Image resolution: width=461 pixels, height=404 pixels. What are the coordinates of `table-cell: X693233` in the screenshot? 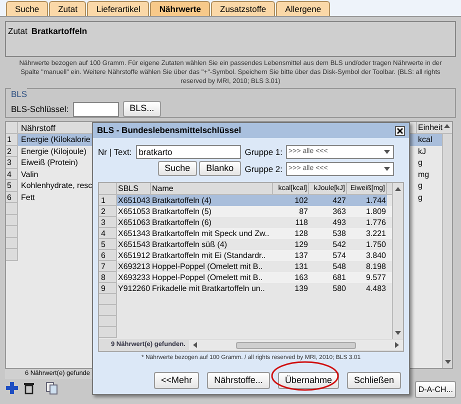 It's located at (134, 277).